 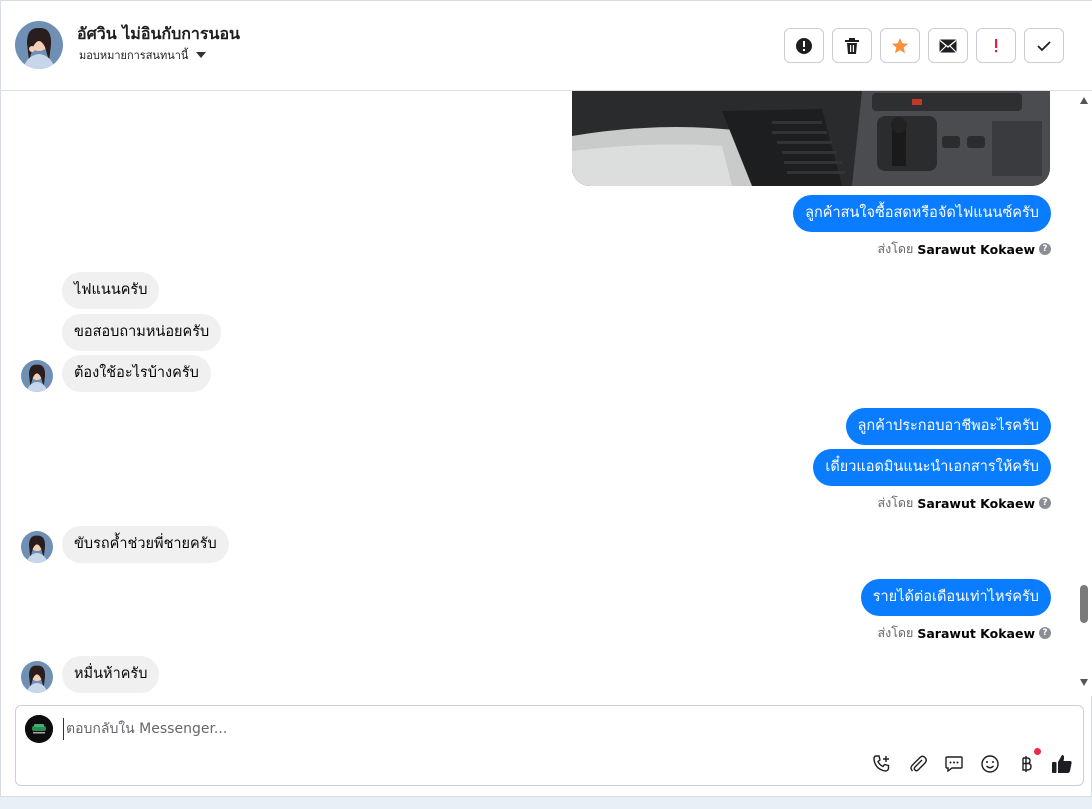 I want to click on message-outgoing: ลูกค้าสนใจซื้อสดหรือจัดไฟแนนซ์ครับ, so click(x=922, y=213).